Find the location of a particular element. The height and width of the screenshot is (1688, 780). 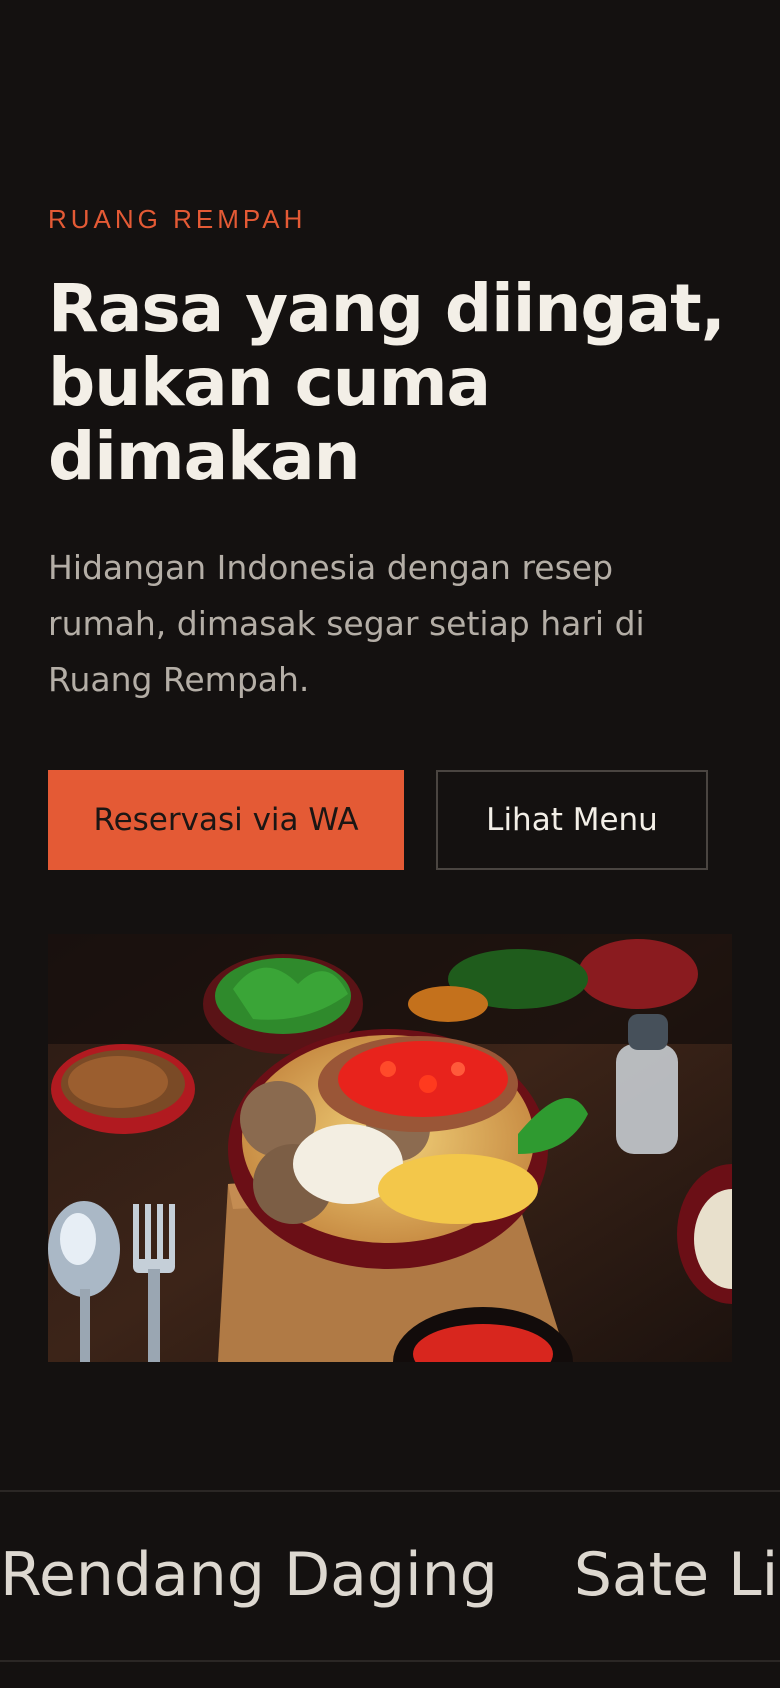

marquee-item: Rendang Daging is located at coordinates (249, 1575).